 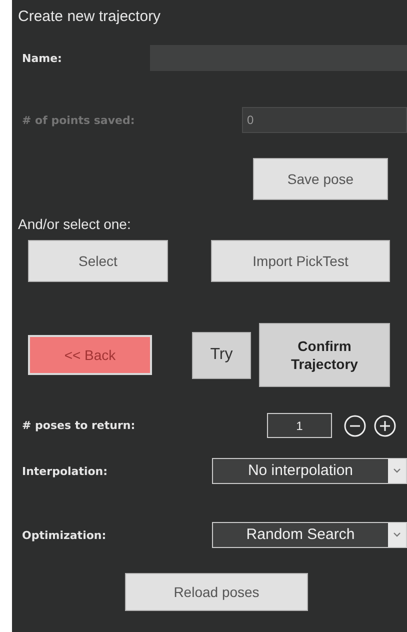 I want to click on import-button: Import PickTest, so click(x=300, y=261).